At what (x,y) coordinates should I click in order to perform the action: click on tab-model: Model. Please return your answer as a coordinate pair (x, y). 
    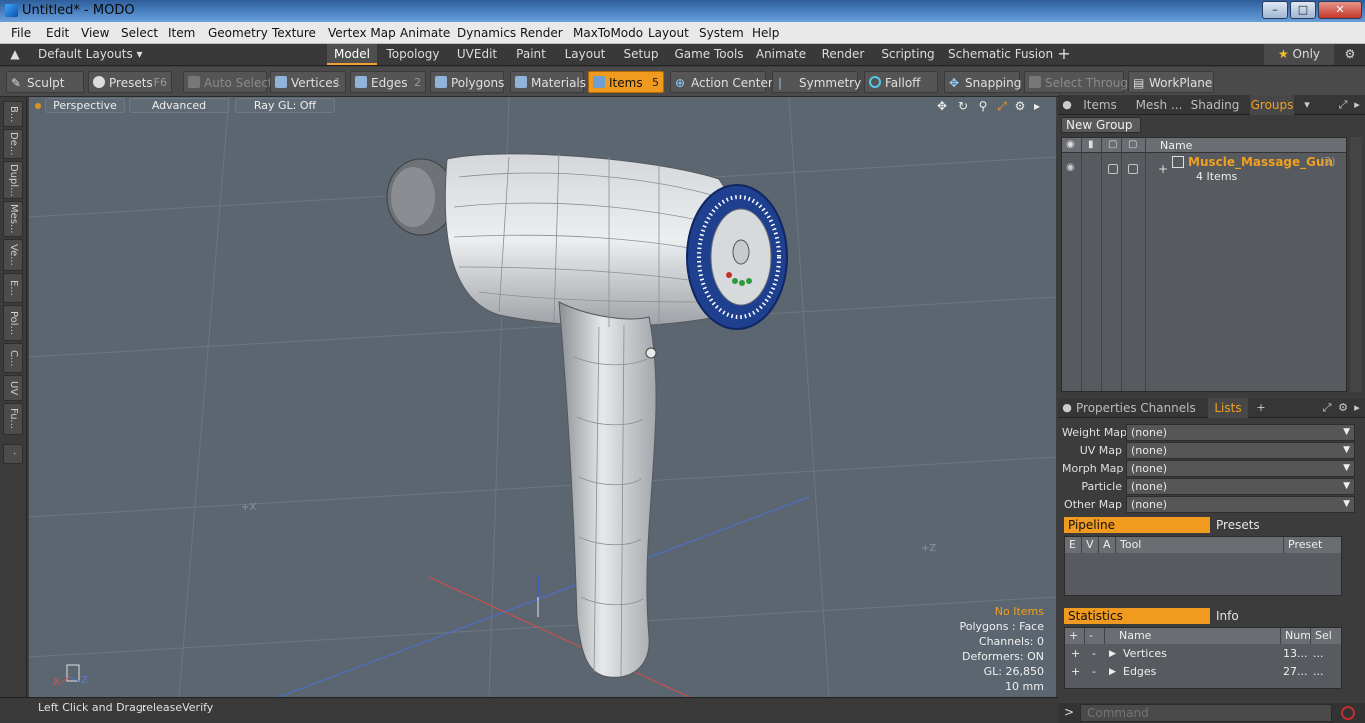
    Looking at the image, I should click on (352, 54).